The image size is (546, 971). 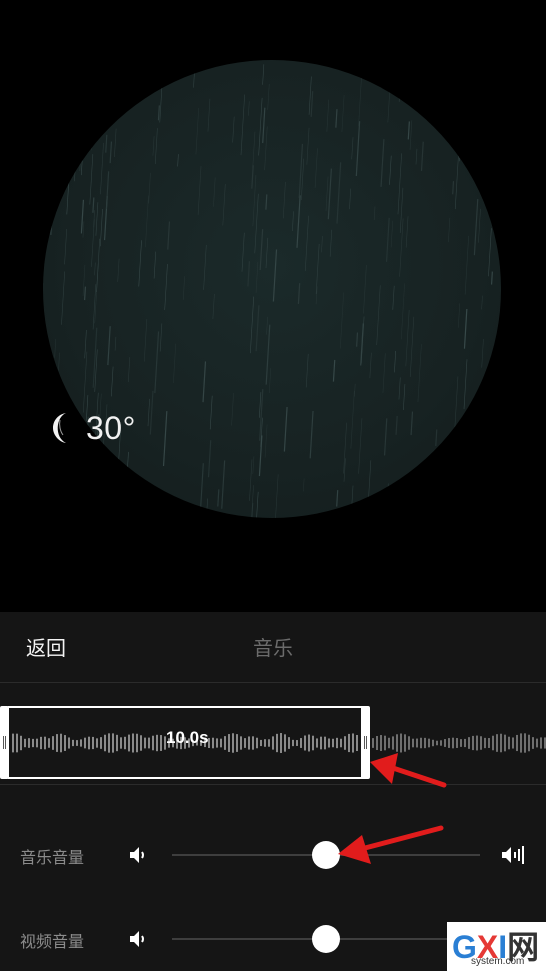 What do you see at coordinates (273, 647) in the screenshot?
I see `panel-header: 返回 音乐` at bounding box center [273, 647].